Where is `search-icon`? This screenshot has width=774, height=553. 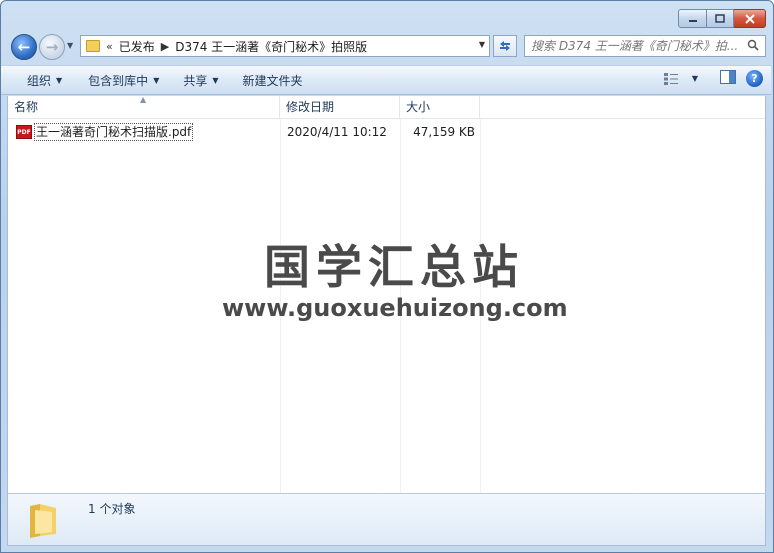 search-icon is located at coordinates (753, 45).